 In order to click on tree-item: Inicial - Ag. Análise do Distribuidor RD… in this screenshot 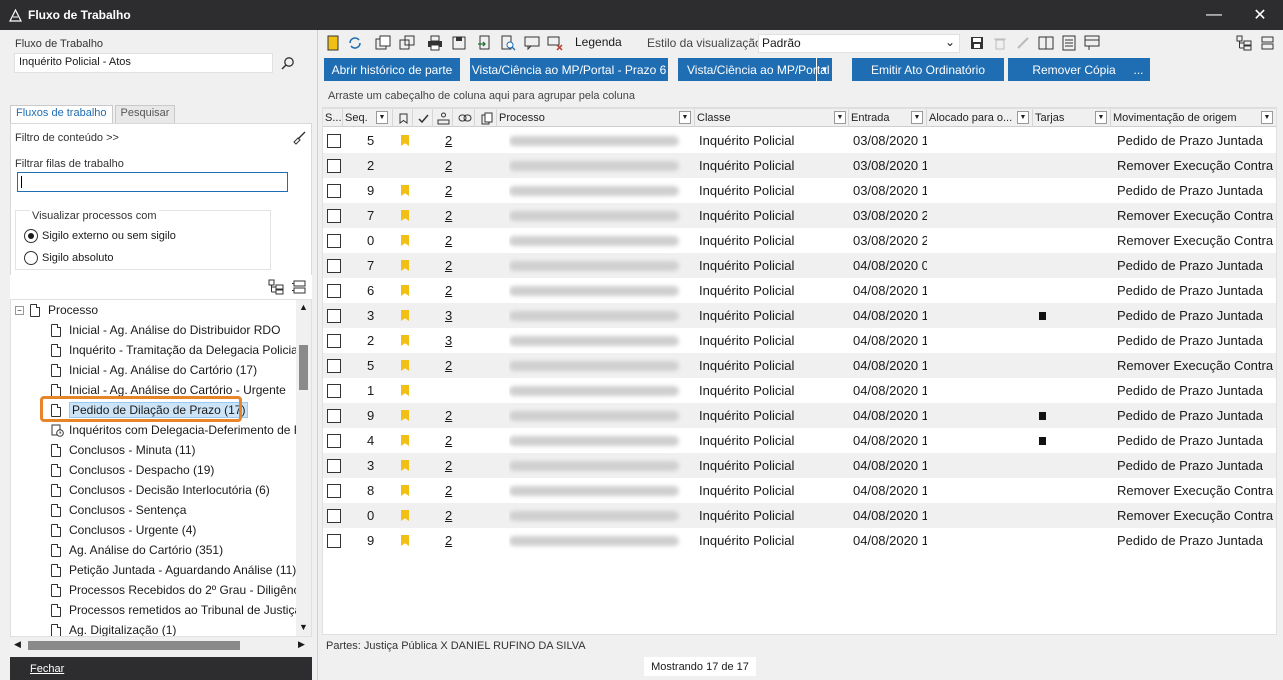, I will do `click(165, 330)`.